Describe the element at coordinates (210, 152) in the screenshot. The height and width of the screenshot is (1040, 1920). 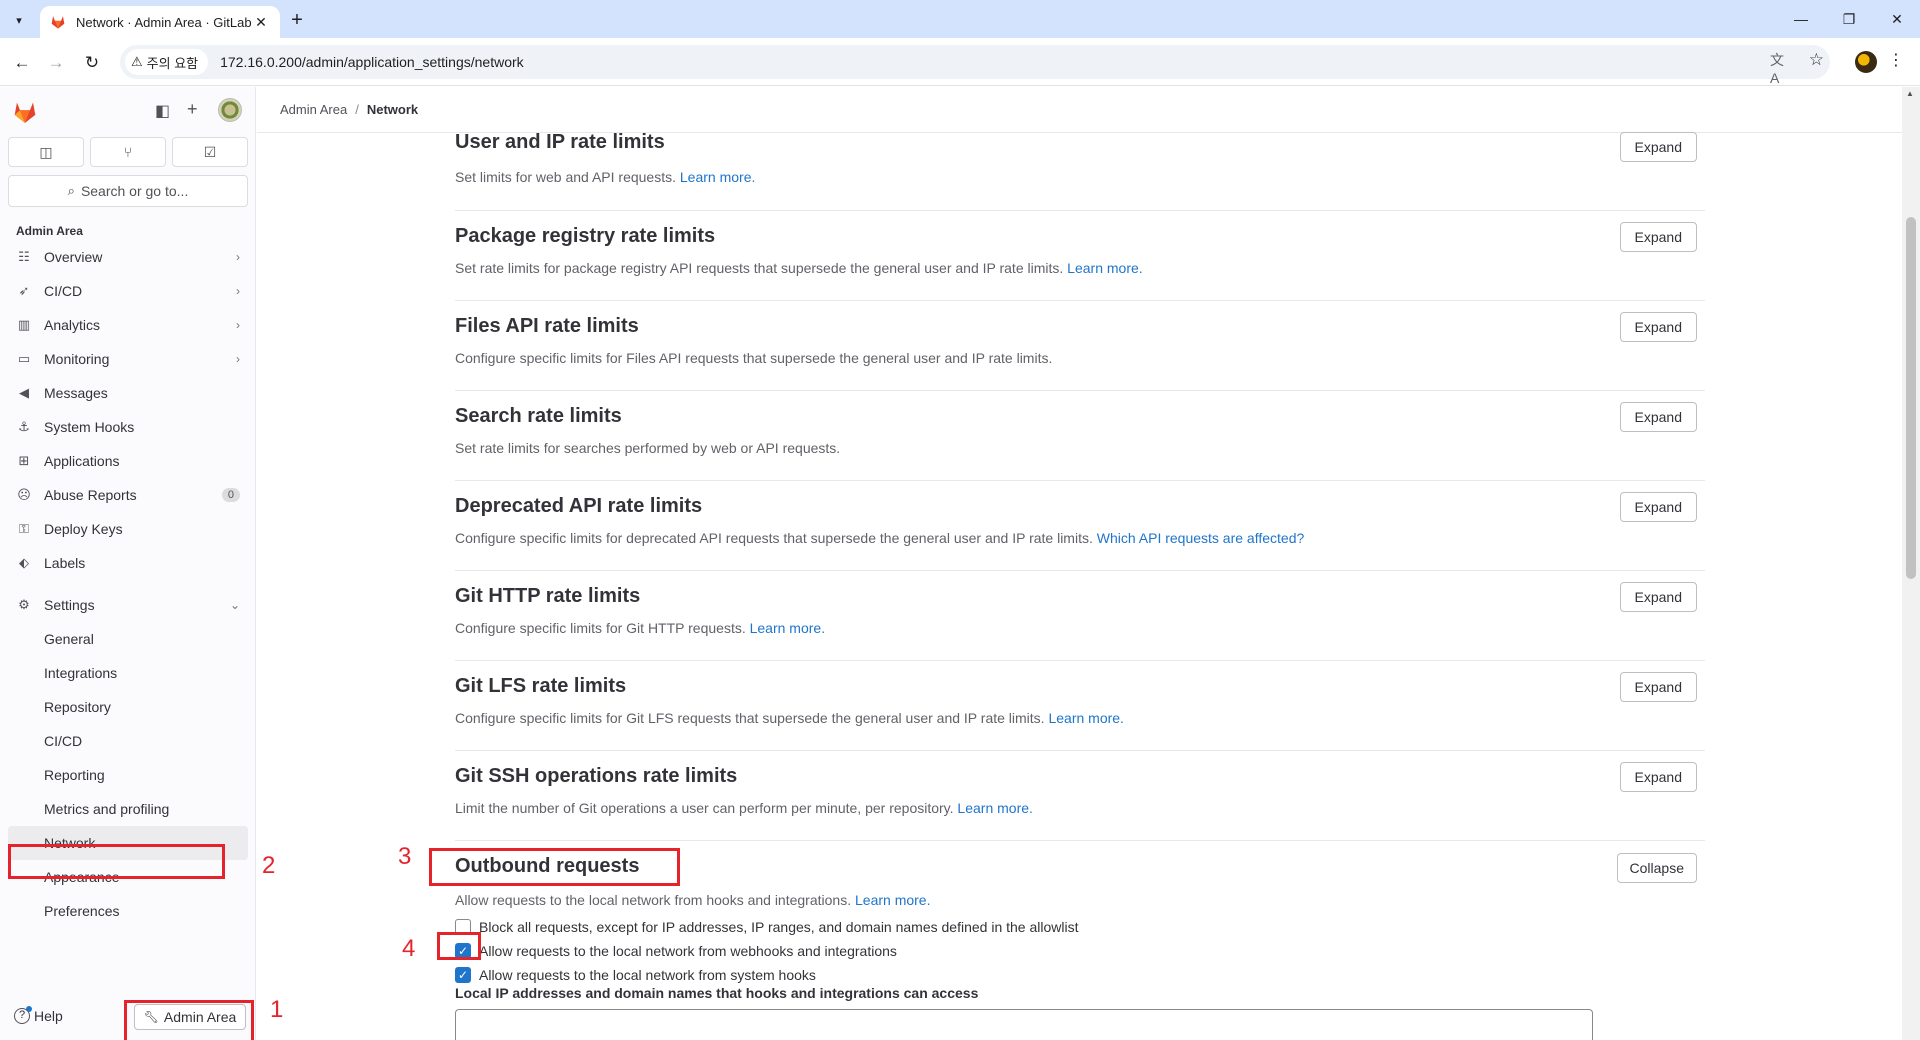
I see `todos-counter-icon: ☑` at that location.